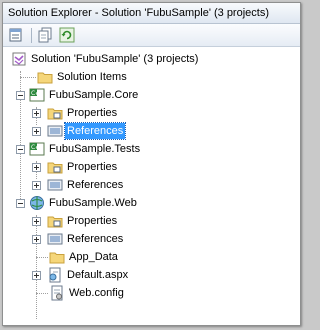  What do you see at coordinates (96, 293) in the screenshot?
I see `web-config-label: Web.config` at bounding box center [96, 293].